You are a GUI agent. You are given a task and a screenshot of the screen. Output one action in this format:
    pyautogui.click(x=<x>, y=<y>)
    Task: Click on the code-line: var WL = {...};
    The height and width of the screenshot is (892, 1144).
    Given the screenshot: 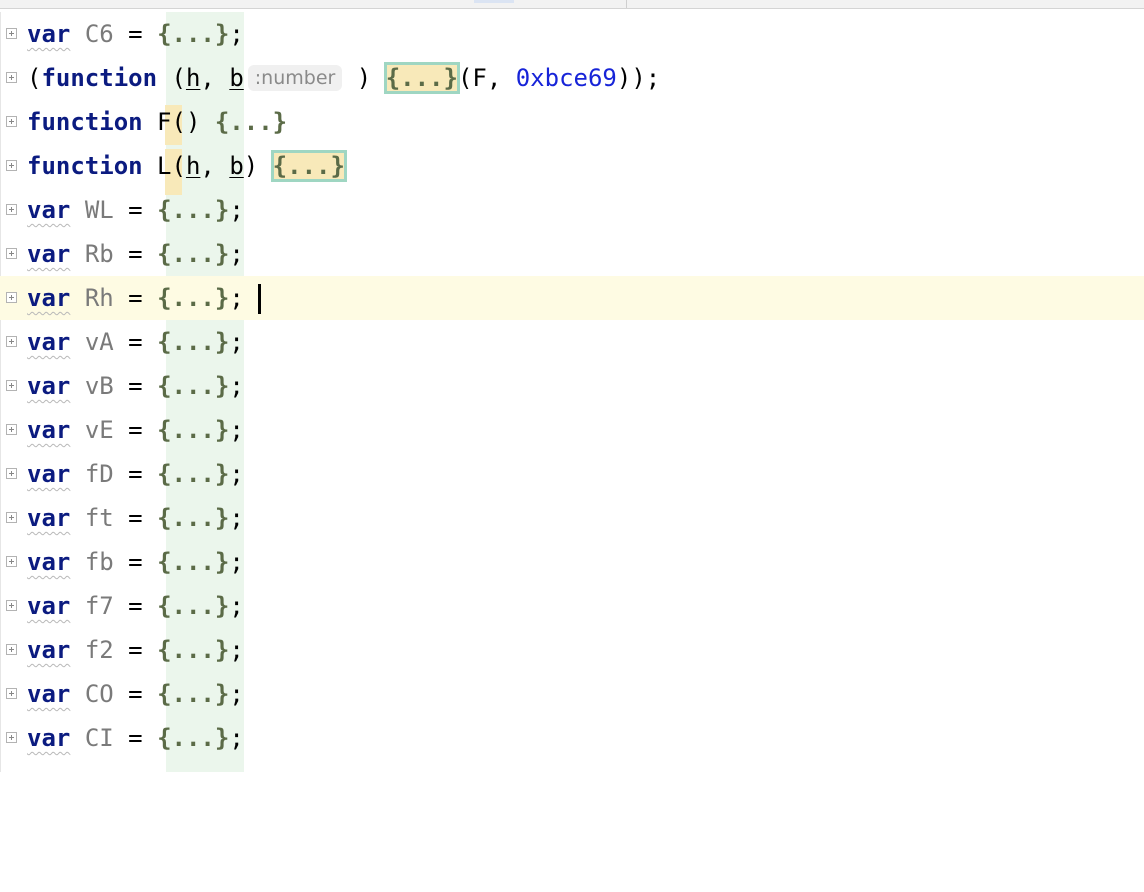 What is the action you would take?
    pyautogui.click(x=572, y=210)
    